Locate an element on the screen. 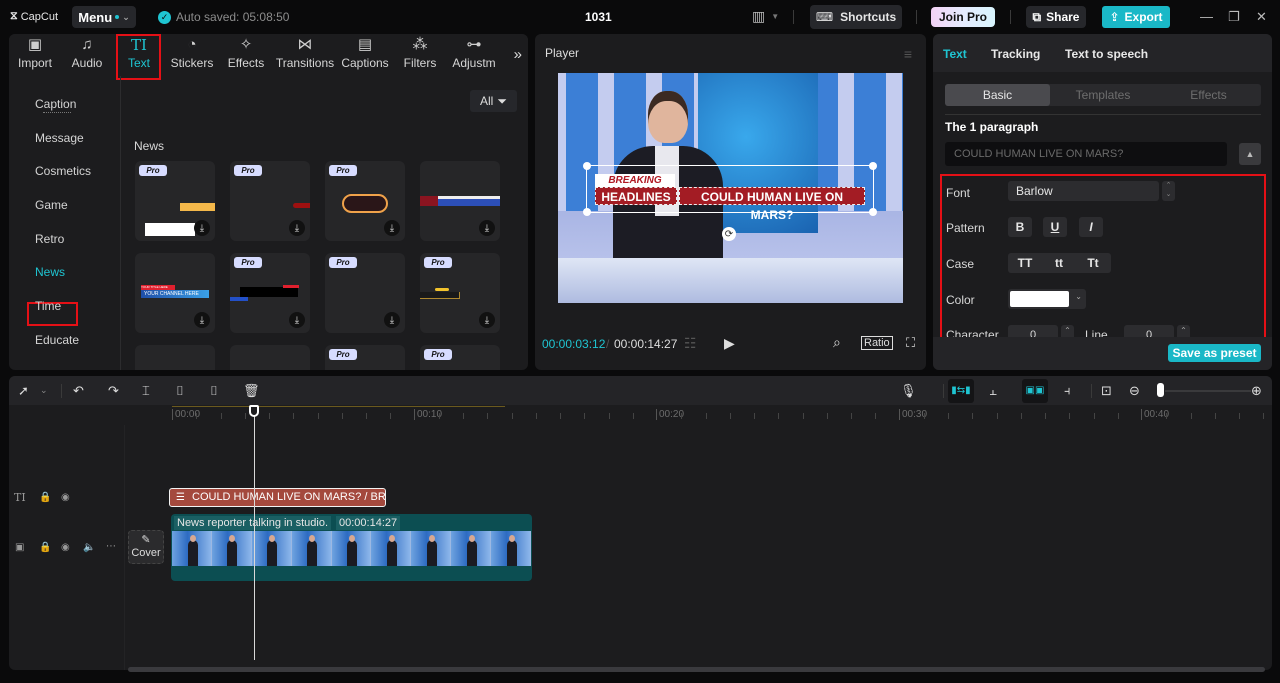  tab-tracking: Tracking is located at coordinates (1015, 54).